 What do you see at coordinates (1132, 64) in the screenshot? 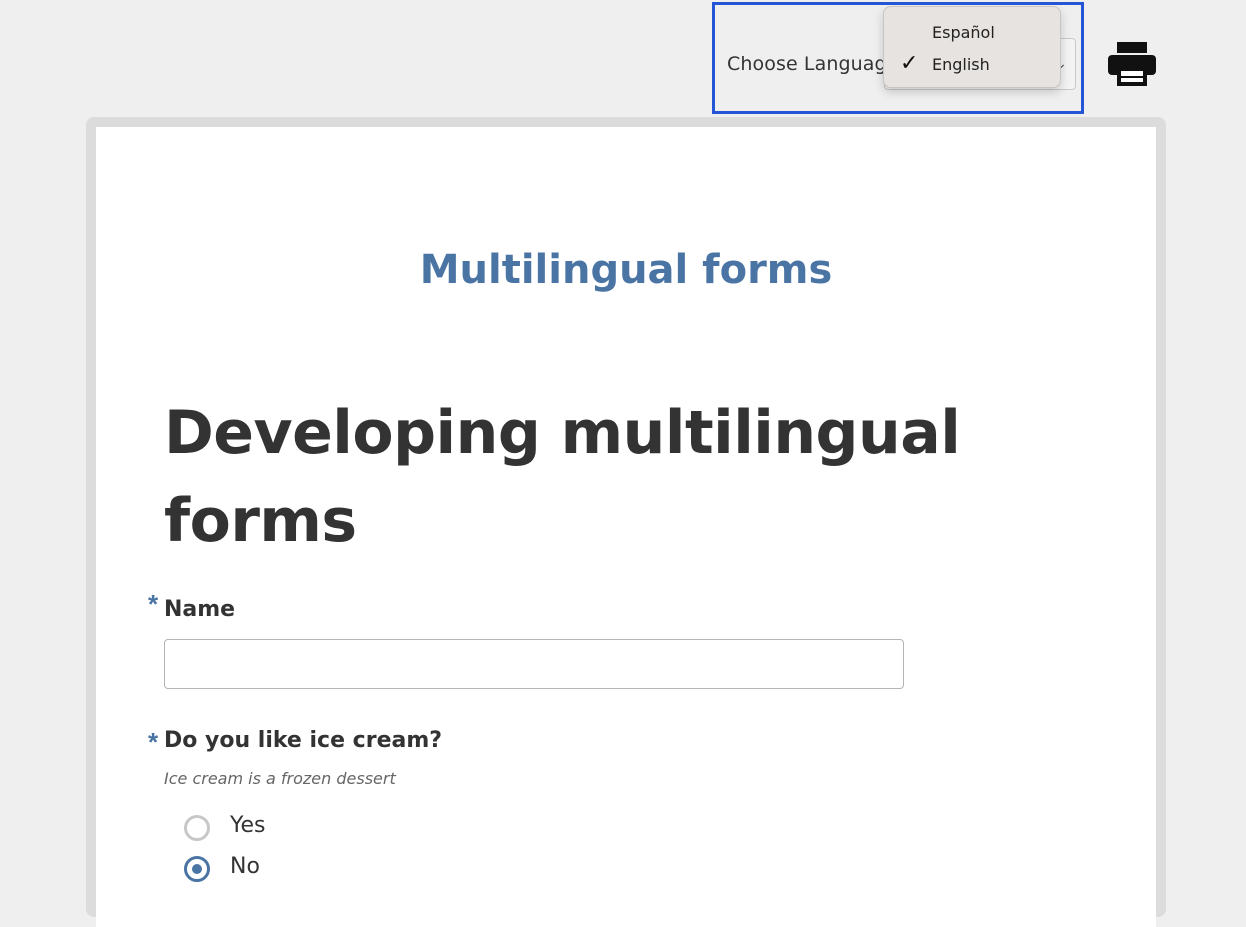
I see `printer-icon` at bounding box center [1132, 64].